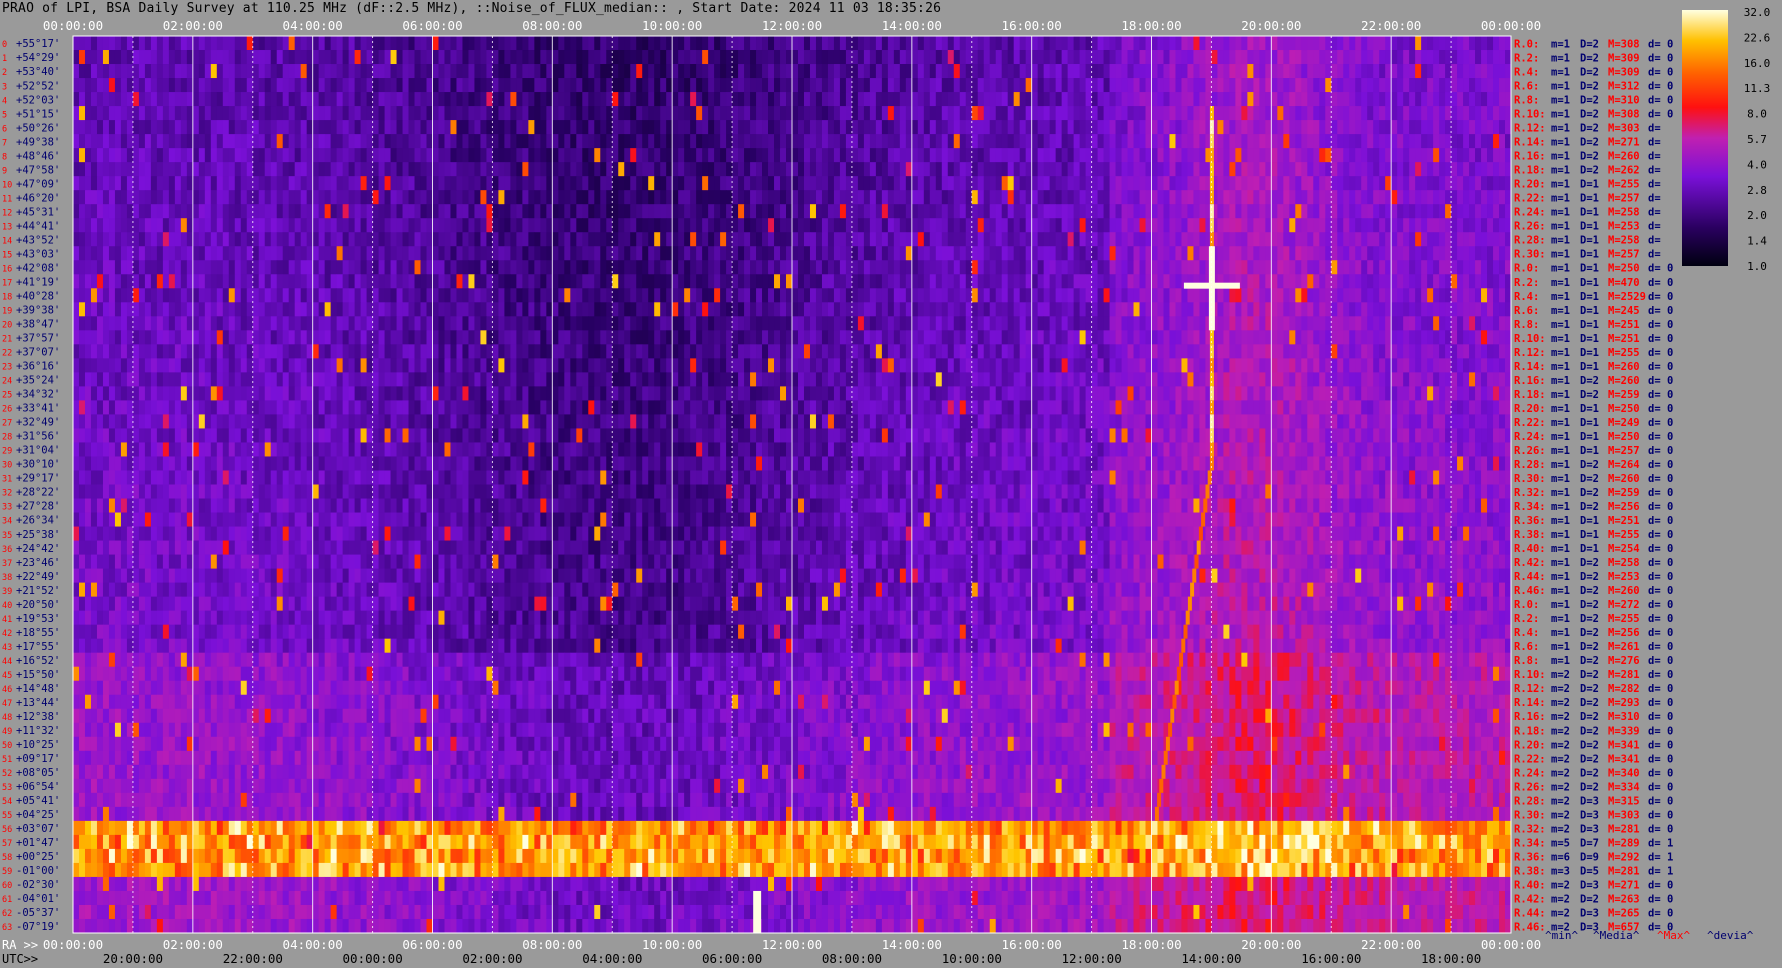 The image size is (1782, 968). I want to click on stats-value: R.0:, so click(1526, 605).